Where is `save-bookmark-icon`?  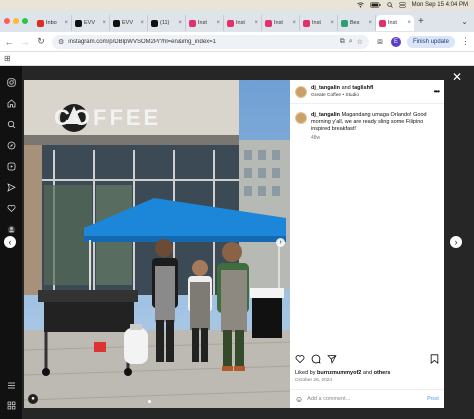
save-bookmark-icon is located at coordinates (434, 360).